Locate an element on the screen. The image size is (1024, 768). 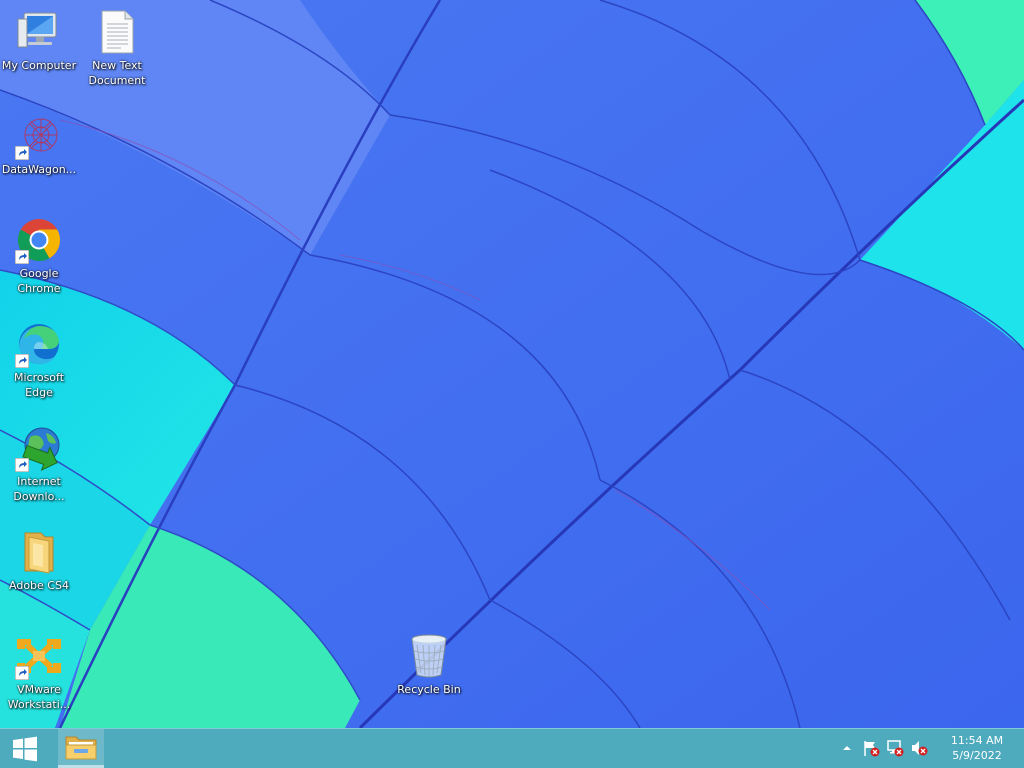
taskbar-clock: 11:54 AM 5/9/2022 is located at coordinates (977, 748).